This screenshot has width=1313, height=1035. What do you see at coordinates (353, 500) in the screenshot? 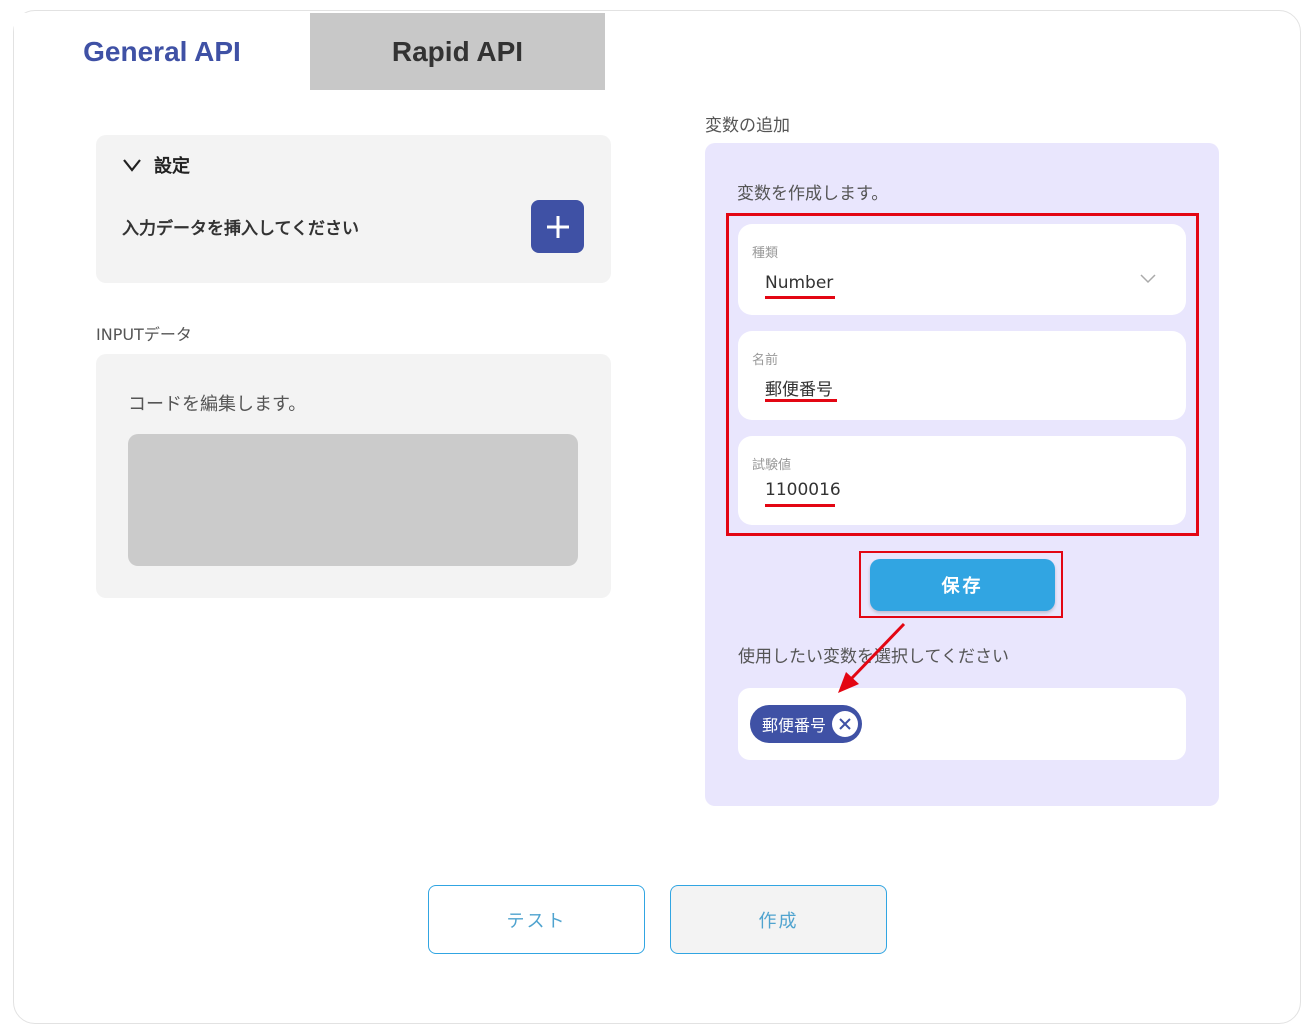
I see `code-editor` at bounding box center [353, 500].